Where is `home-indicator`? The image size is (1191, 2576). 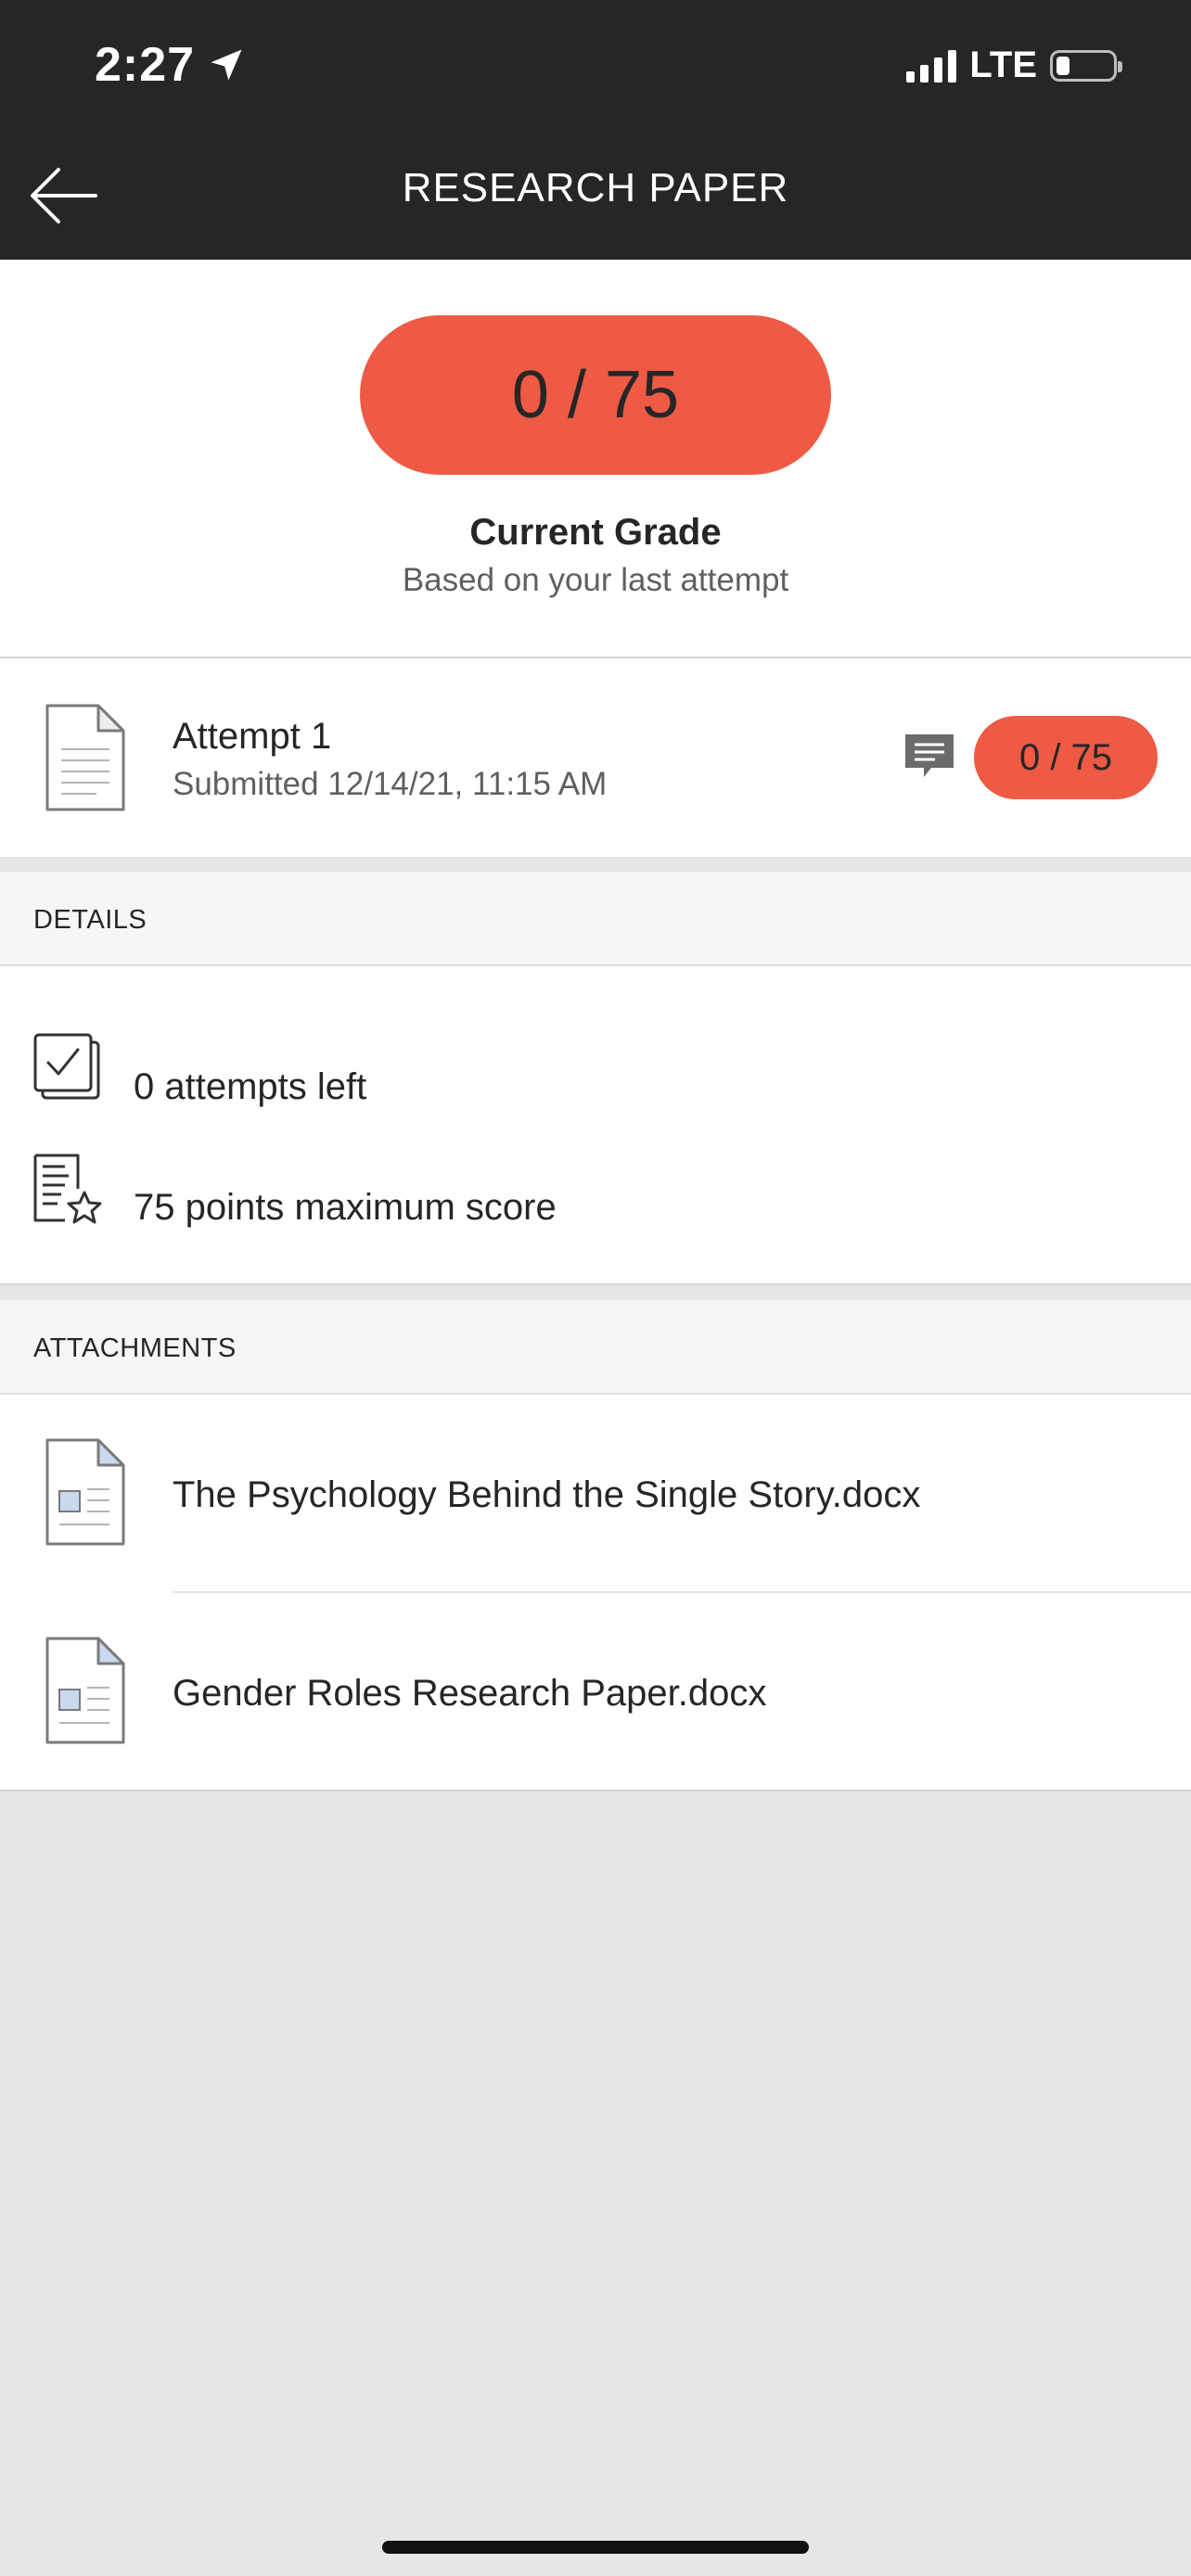 home-indicator is located at coordinates (595, 2547).